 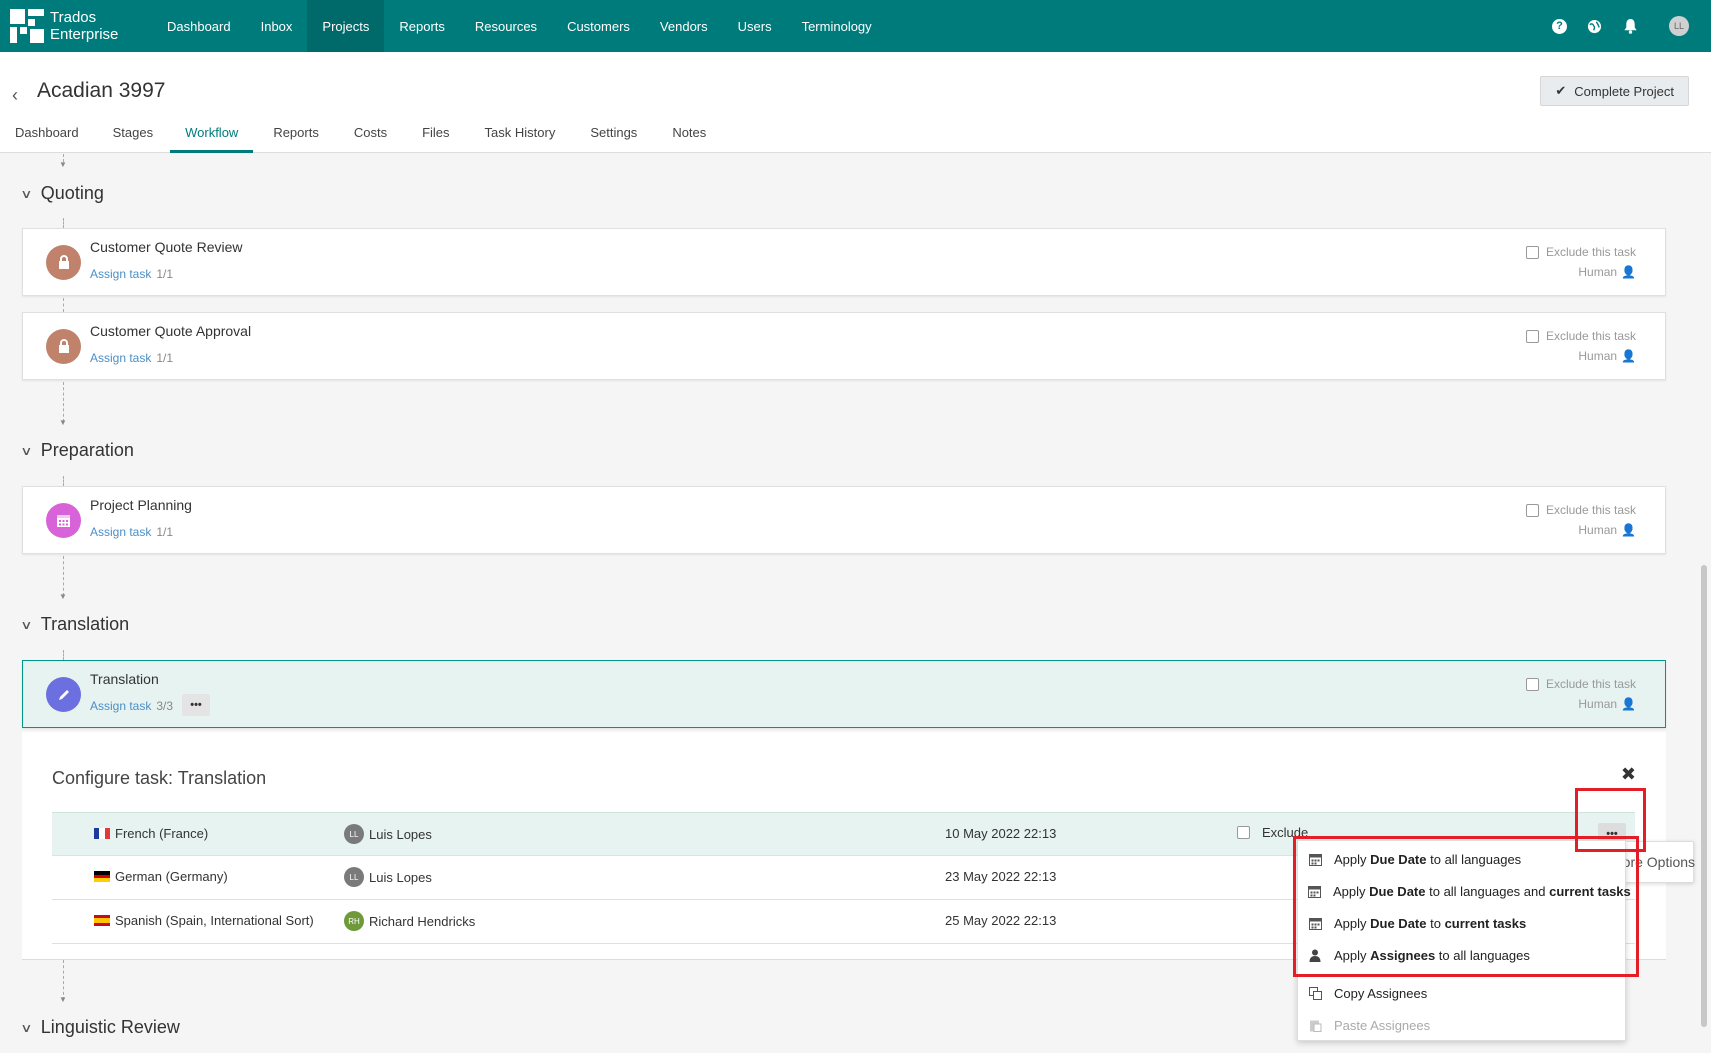 I want to click on due-date-cell: 10 May 2022 22:13, so click(x=1000, y=833).